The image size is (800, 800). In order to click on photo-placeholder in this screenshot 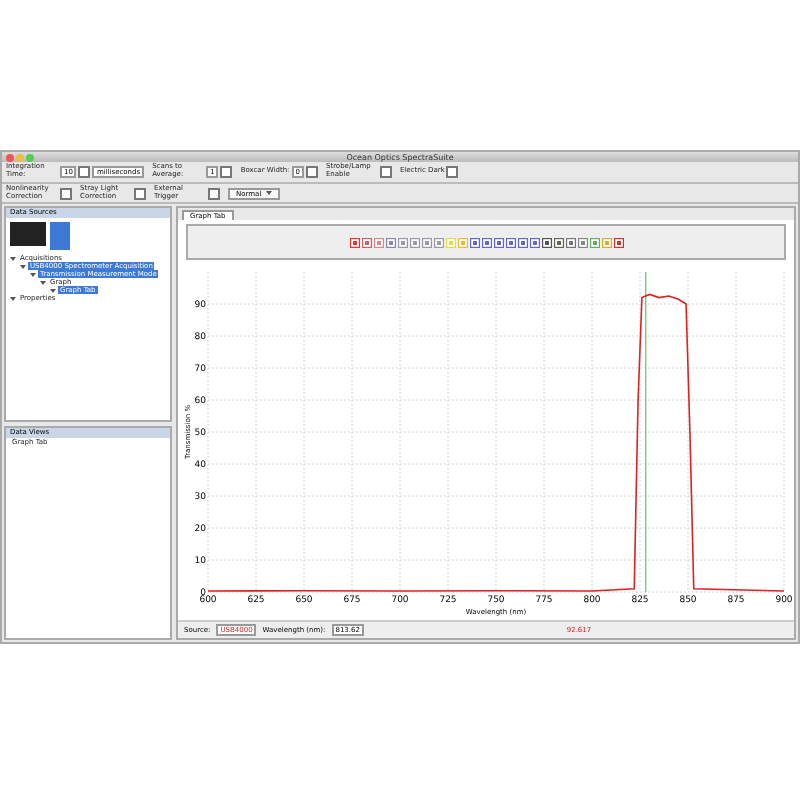, I will do `click(28, 234)`.